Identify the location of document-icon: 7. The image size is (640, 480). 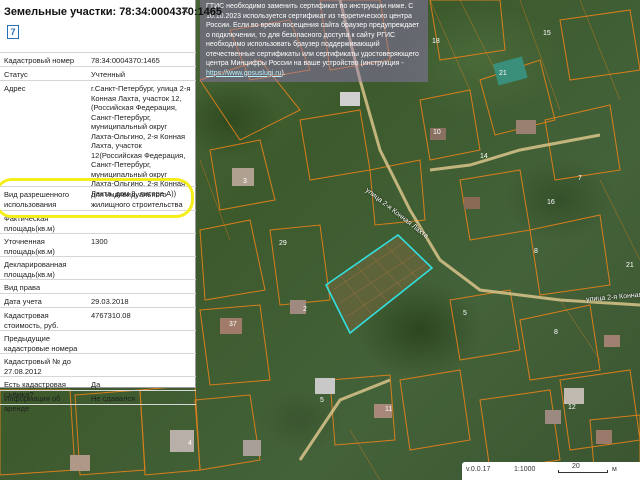
(13, 32).